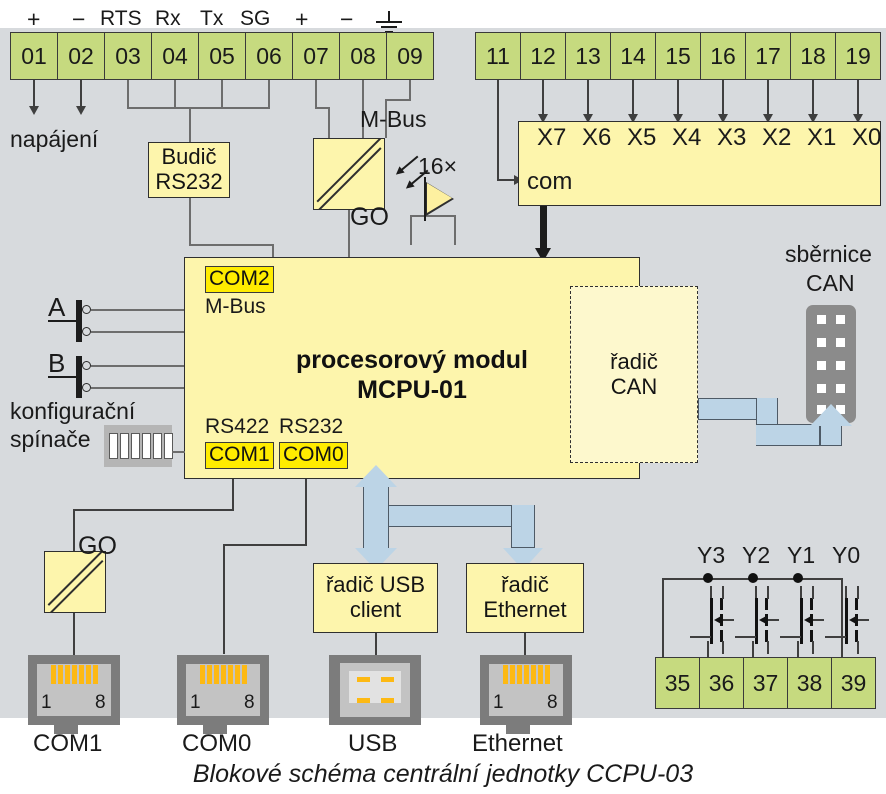 The image size is (886, 794). I want to click on mosfet-y2, so click(757, 620).